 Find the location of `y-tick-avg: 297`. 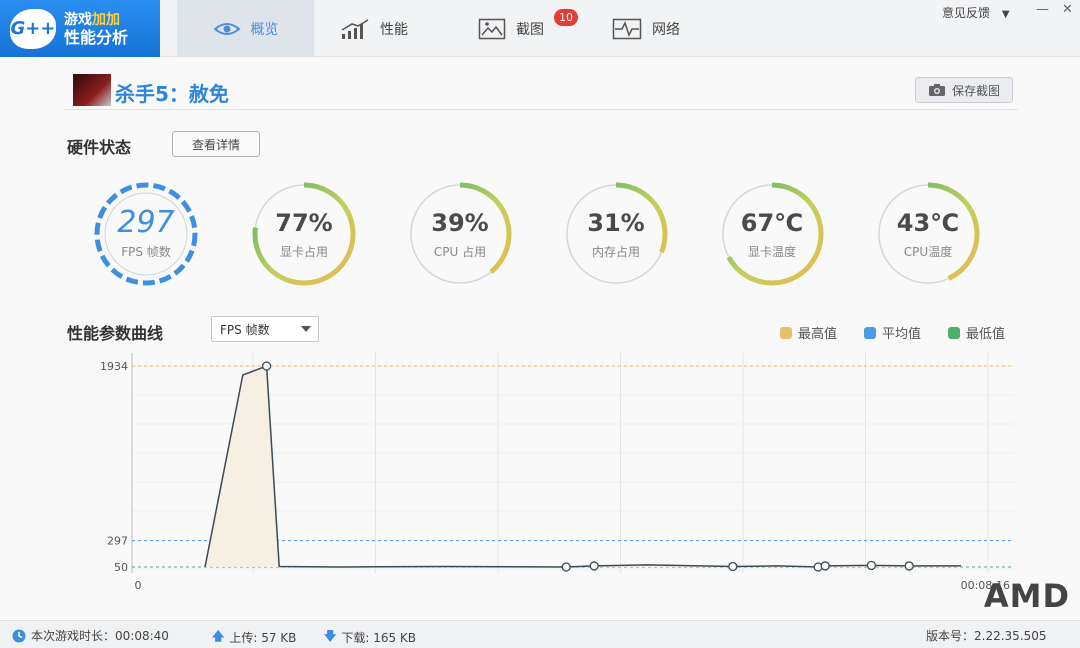

y-tick-avg: 297 is located at coordinates (117, 541).